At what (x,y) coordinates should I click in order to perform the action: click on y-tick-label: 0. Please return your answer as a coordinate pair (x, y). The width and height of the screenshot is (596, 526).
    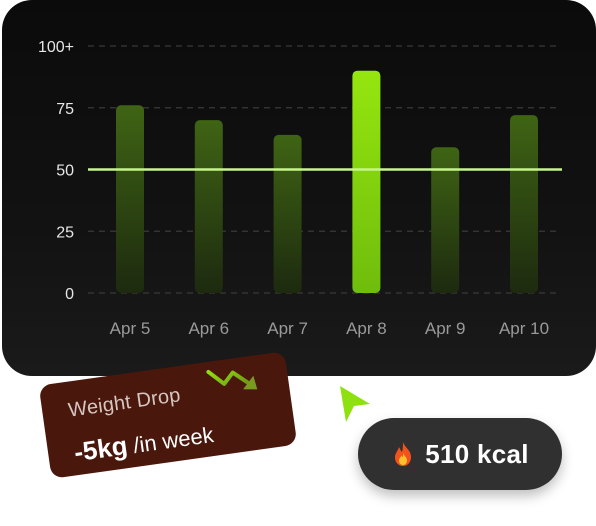
    Looking at the image, I should click on (69, 294).